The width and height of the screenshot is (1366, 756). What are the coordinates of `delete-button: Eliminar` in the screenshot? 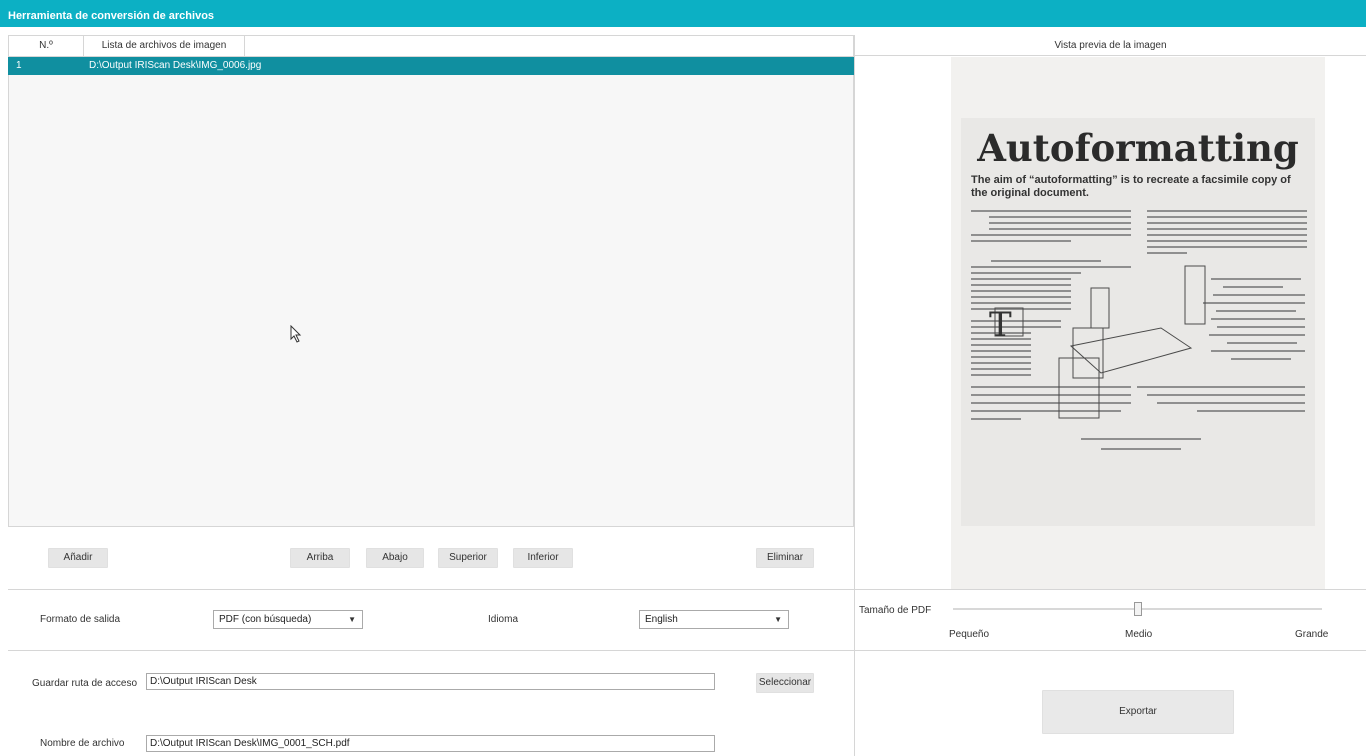 It's located at (785, 558).